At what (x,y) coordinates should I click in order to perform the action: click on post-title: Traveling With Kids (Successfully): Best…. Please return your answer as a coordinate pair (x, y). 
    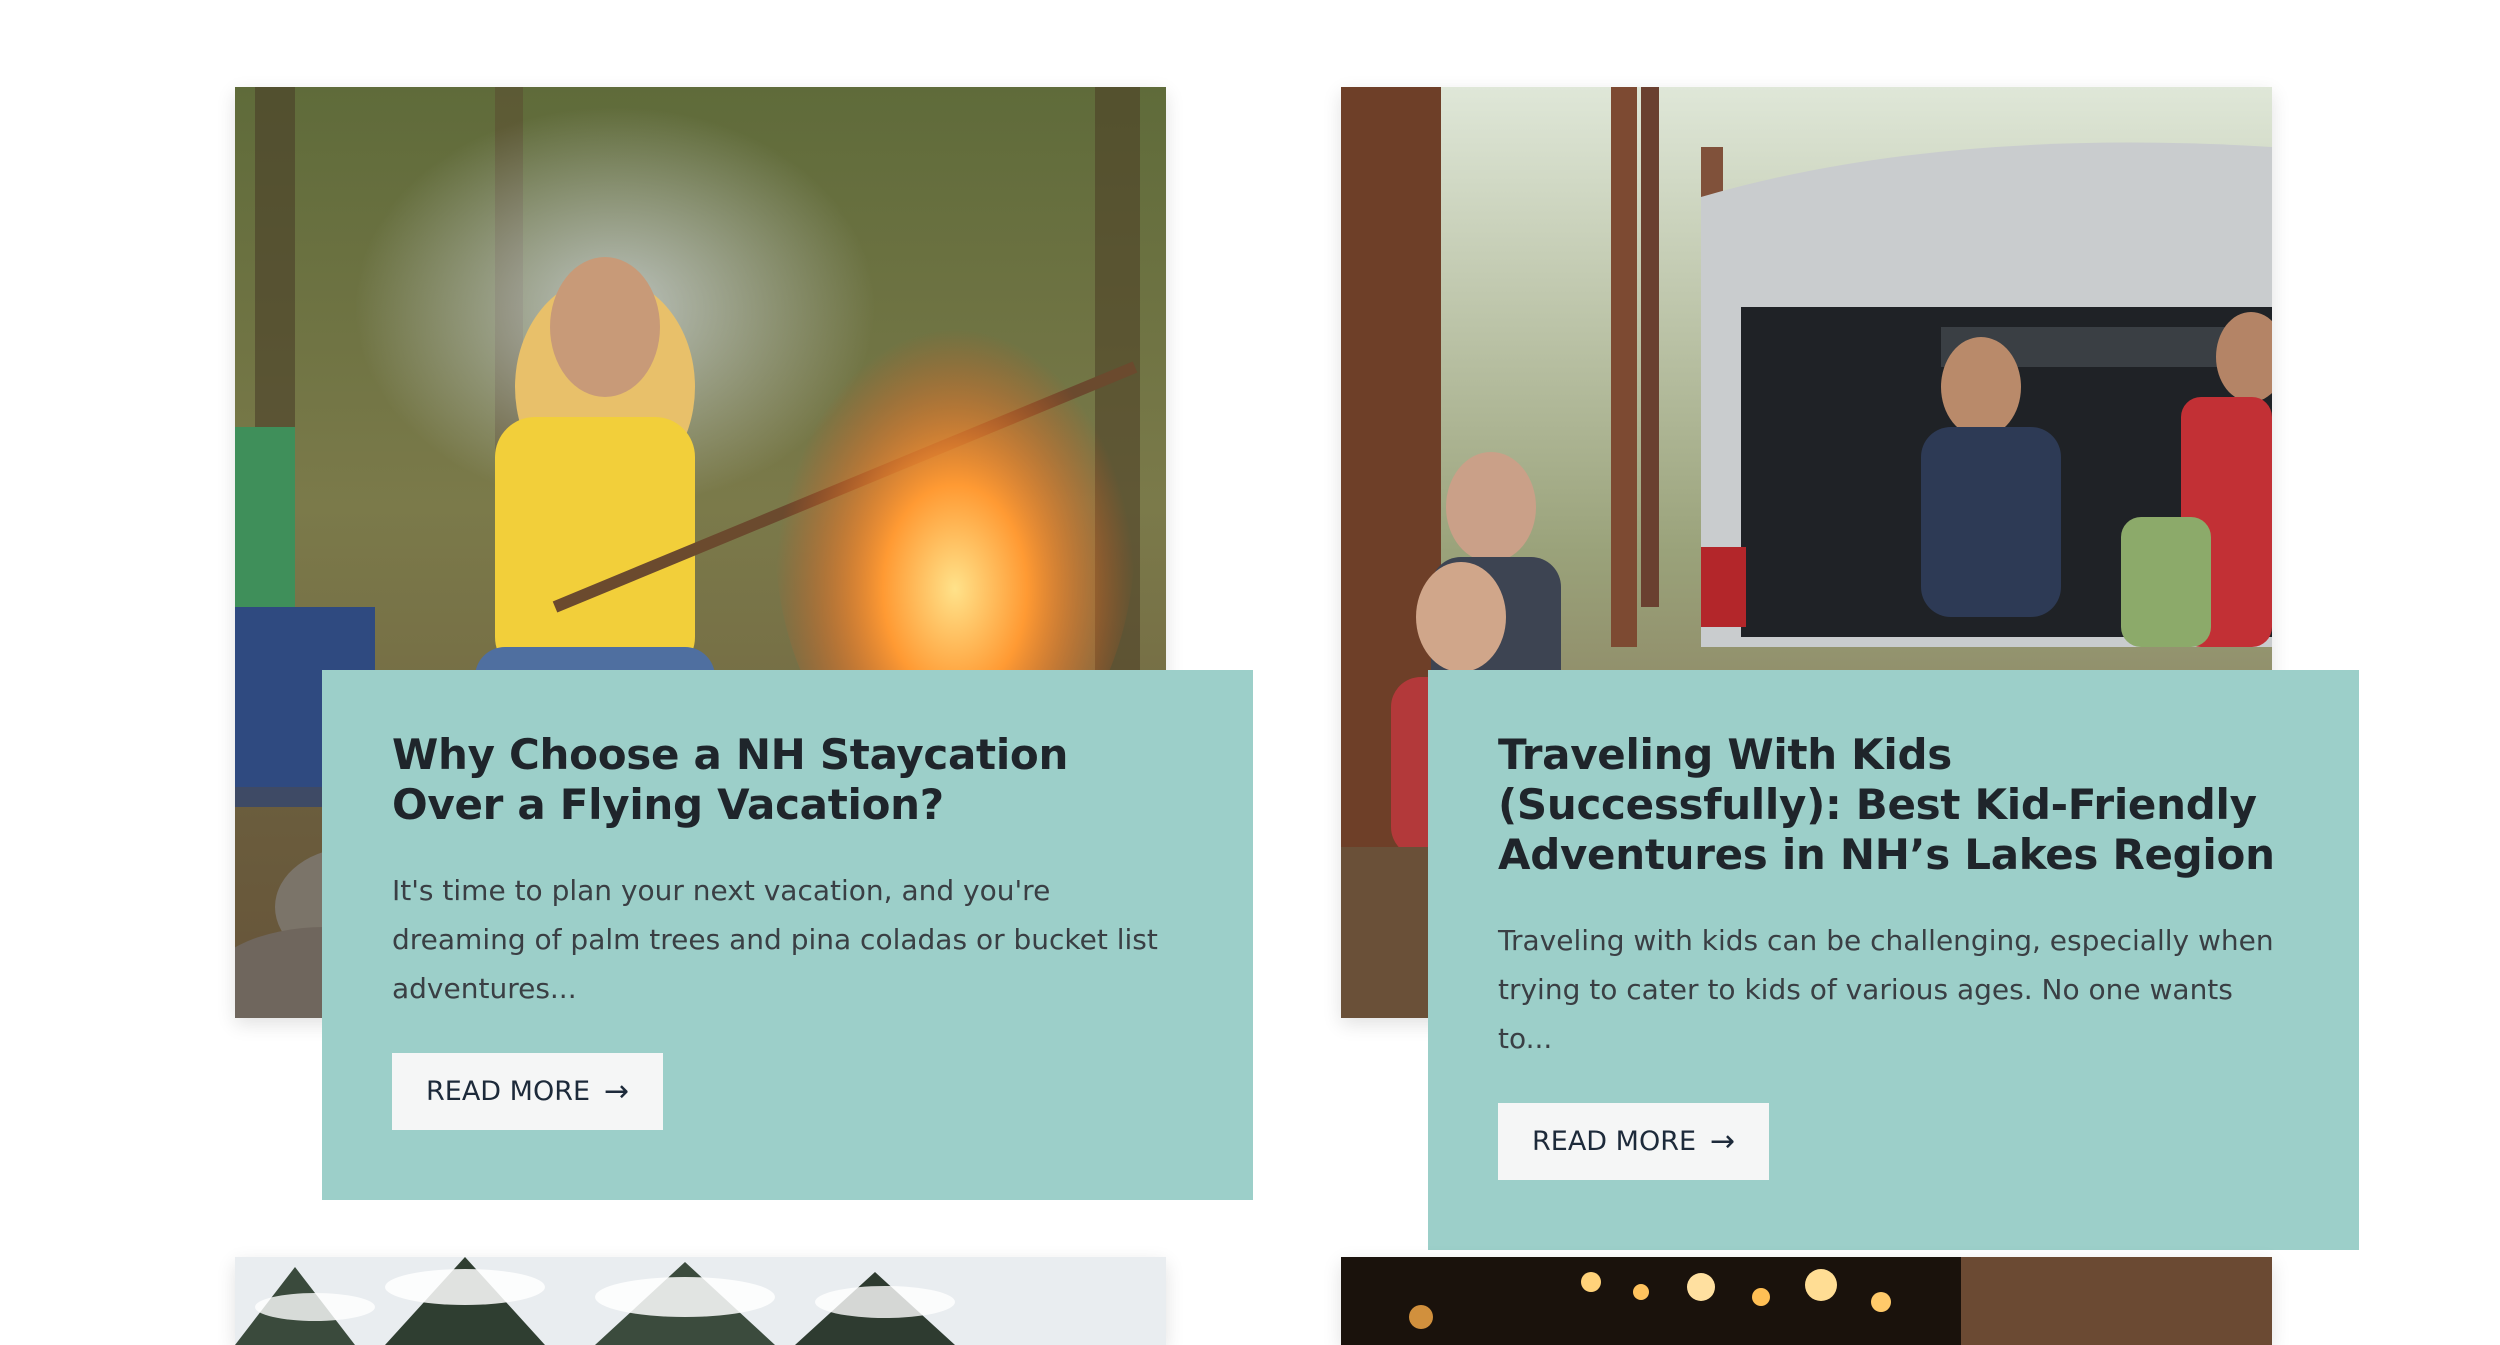
    Looking at the image, I should click on (1893, 805).